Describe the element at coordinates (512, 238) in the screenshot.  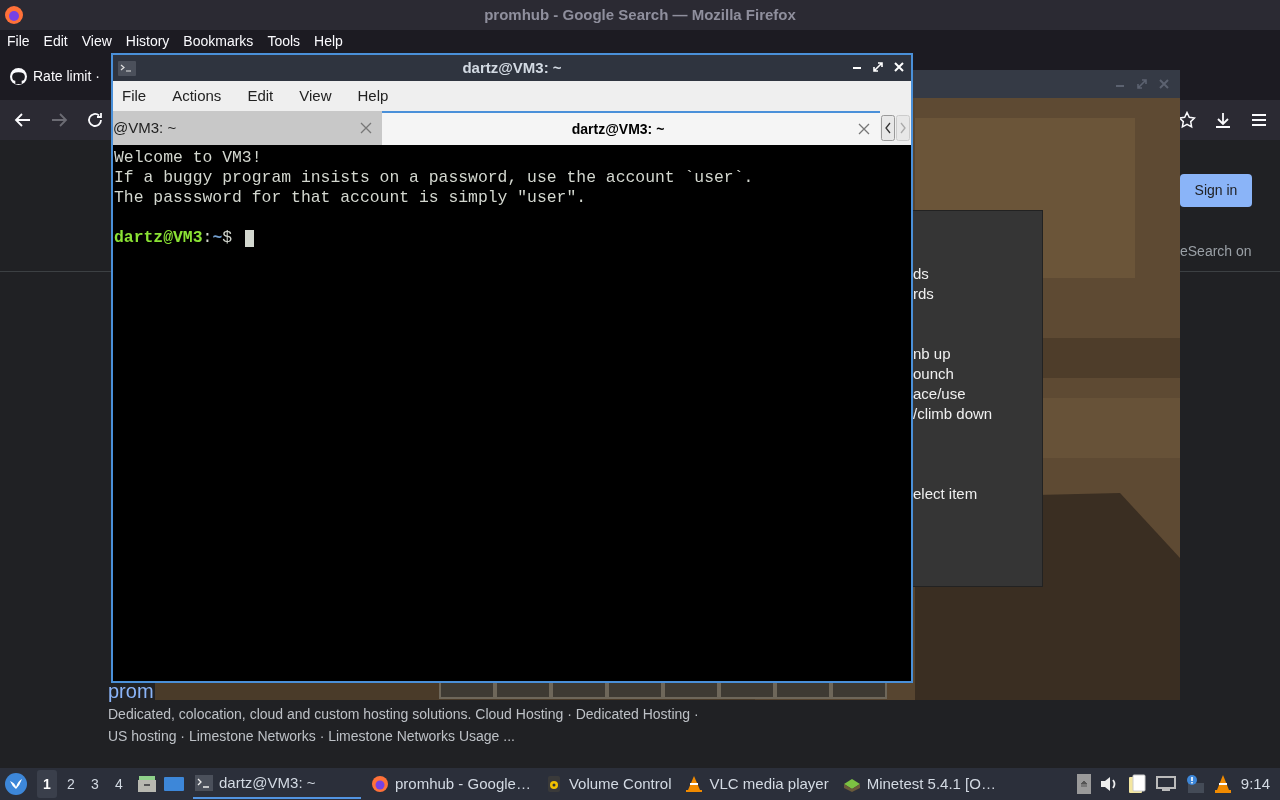
I see `prompt-line: dartz@VM3:~$` at that location.